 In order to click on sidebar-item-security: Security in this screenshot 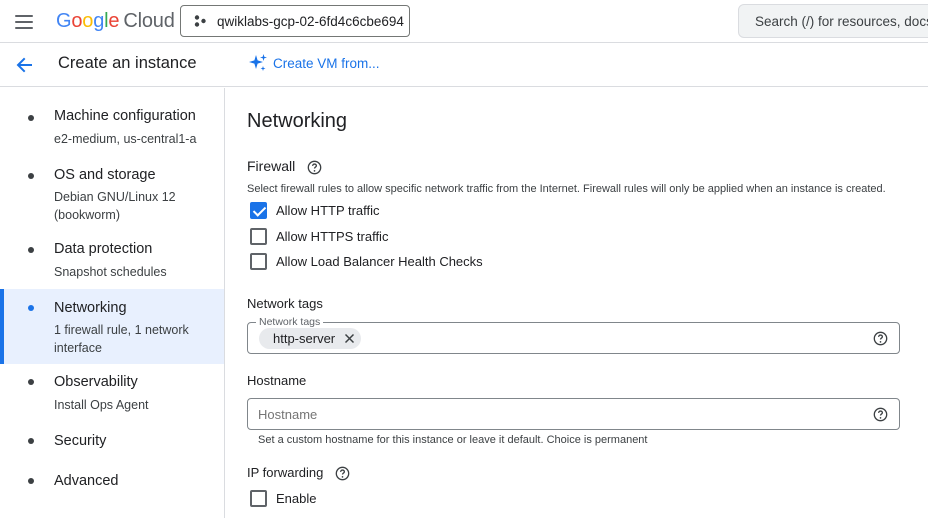, I will do `click(112, 444)`.